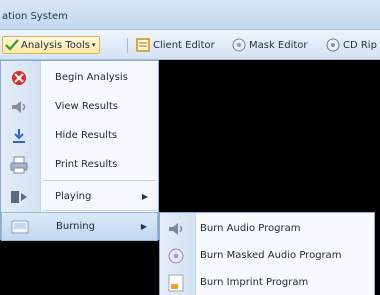 This screenshot has height=295, width=380. I want to click on client-editor-button: Client Editor, so click(175, 45).